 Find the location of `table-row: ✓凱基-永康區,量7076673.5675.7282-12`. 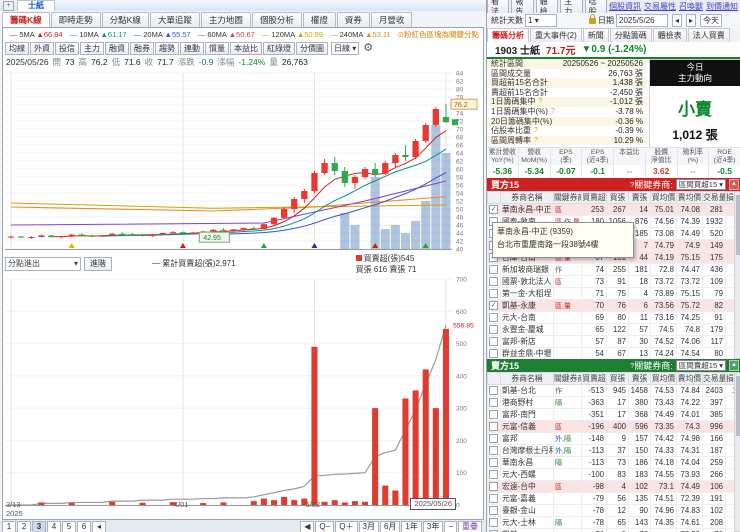

table-row: ✓凱基-永康區,量7076673.5675.7282-12 is located at coordinates (613, 305).